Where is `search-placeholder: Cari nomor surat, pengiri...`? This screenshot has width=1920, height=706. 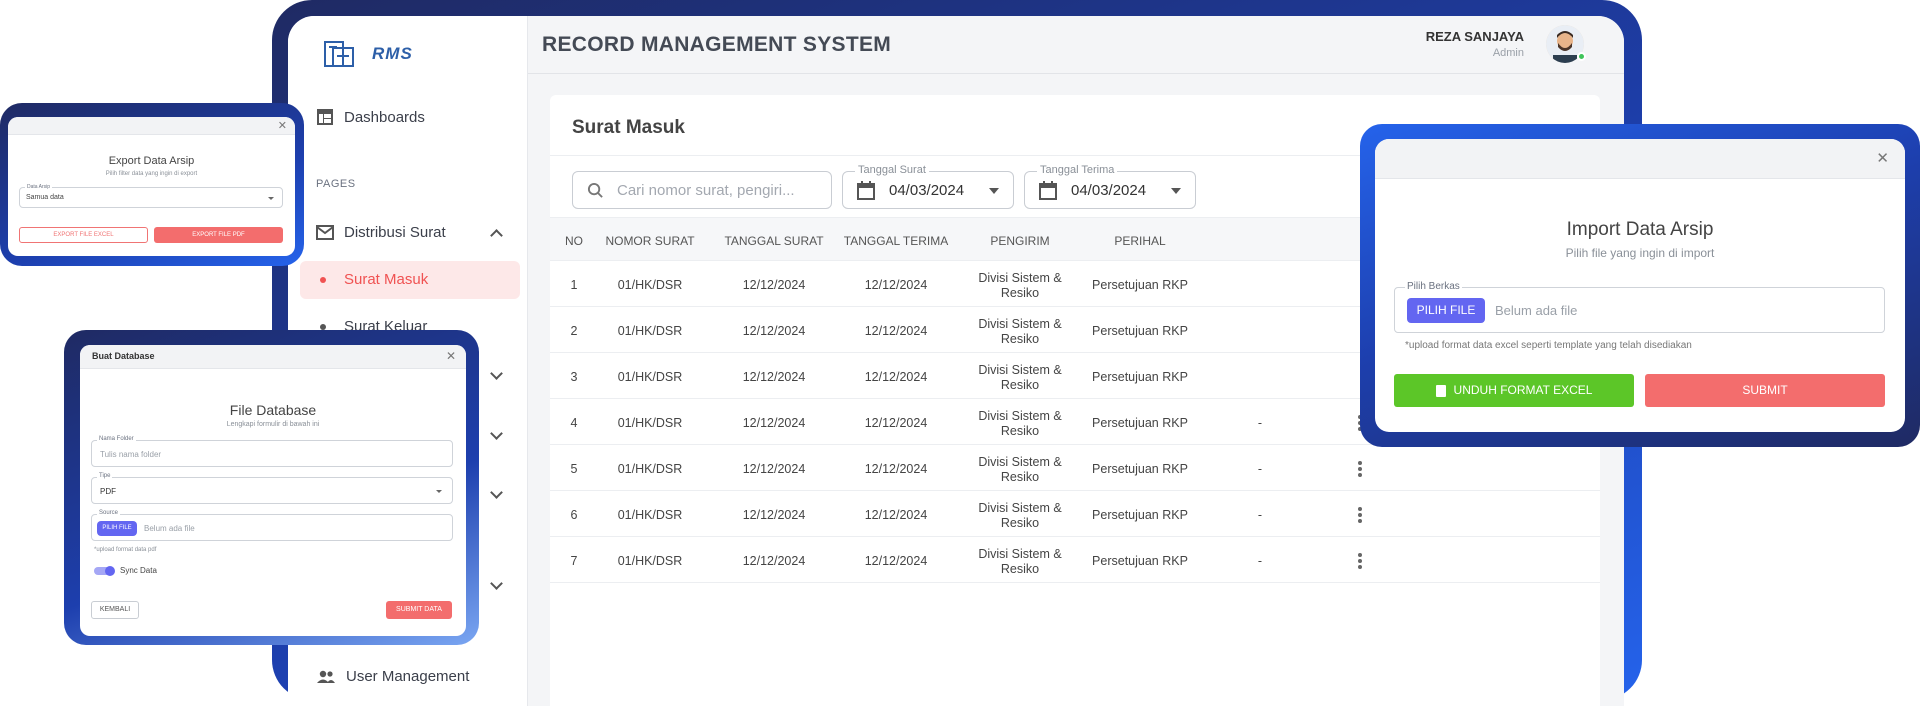
search-placeholder: Cari nomor surat, pengiri... is located at coordinates (706, 190).